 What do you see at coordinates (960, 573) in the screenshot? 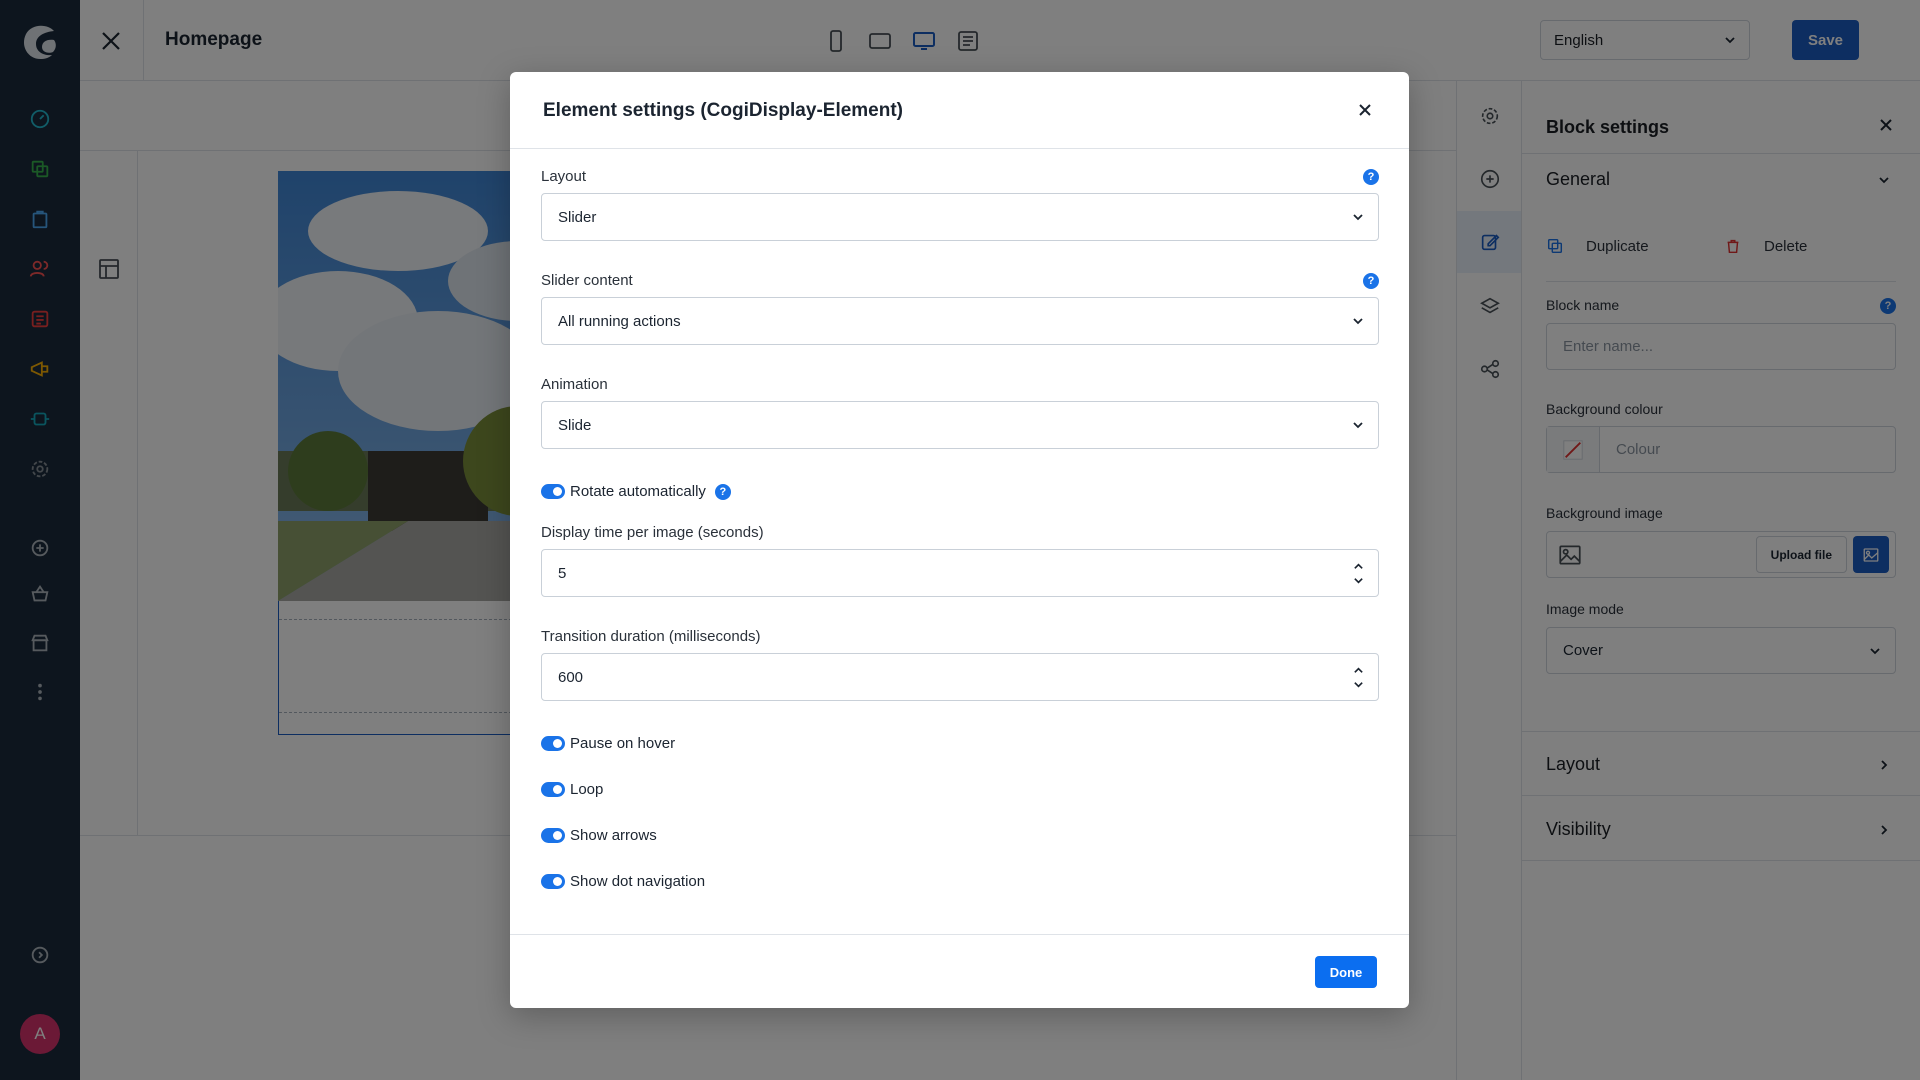
I see `display-time-input: 5` at bounding box center [960, 573].